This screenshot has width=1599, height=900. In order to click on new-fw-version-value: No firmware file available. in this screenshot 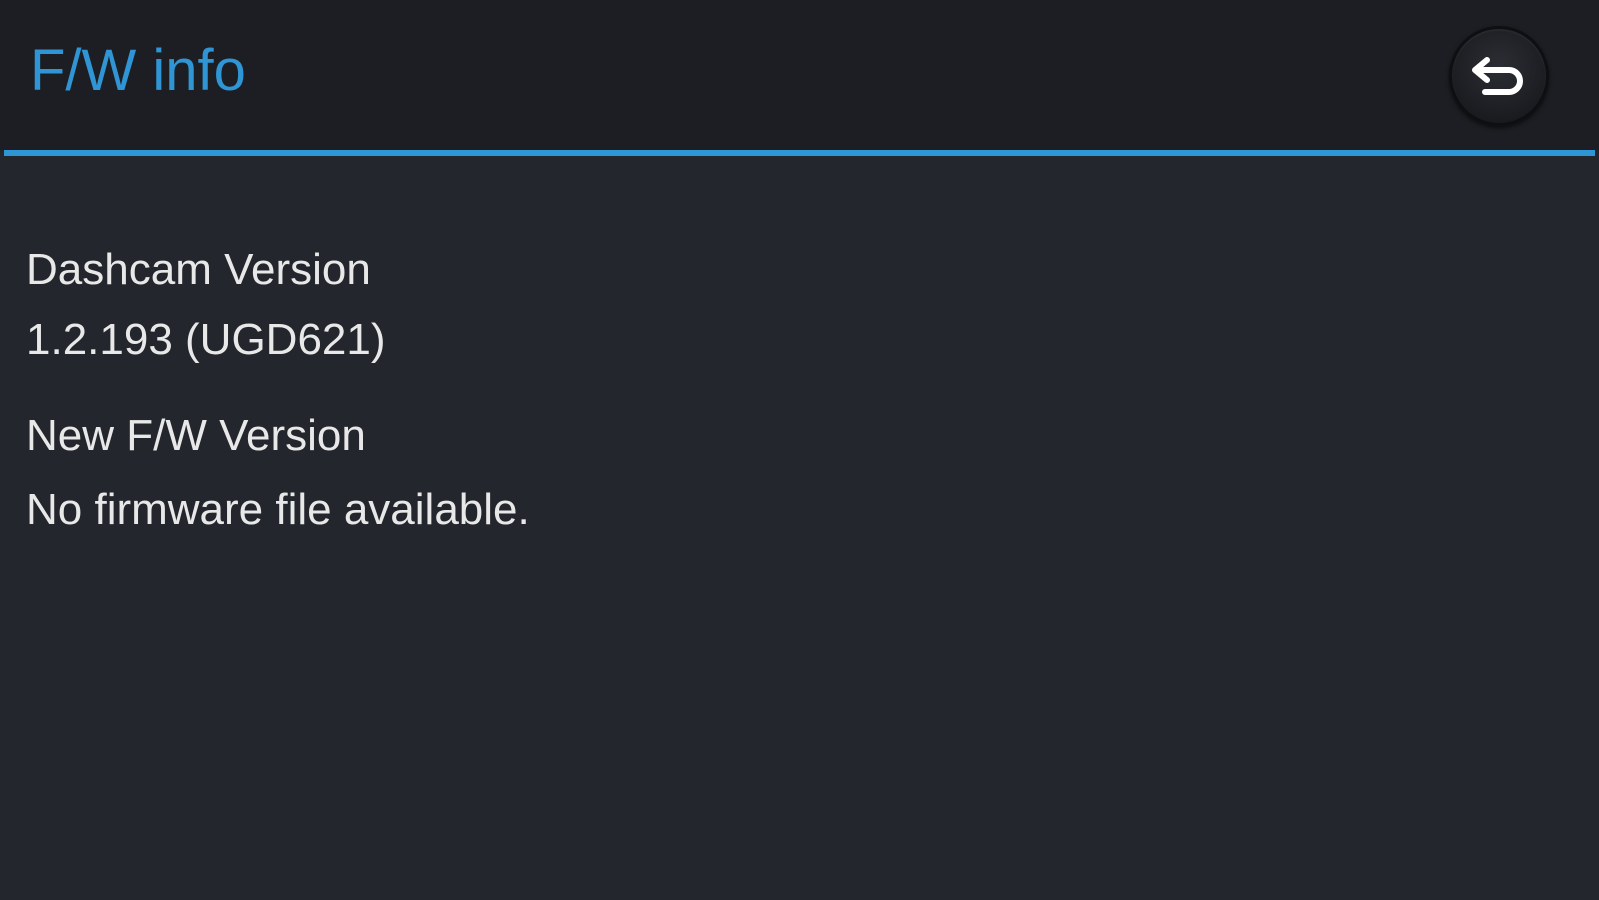, I will do `click(278, 509)`.